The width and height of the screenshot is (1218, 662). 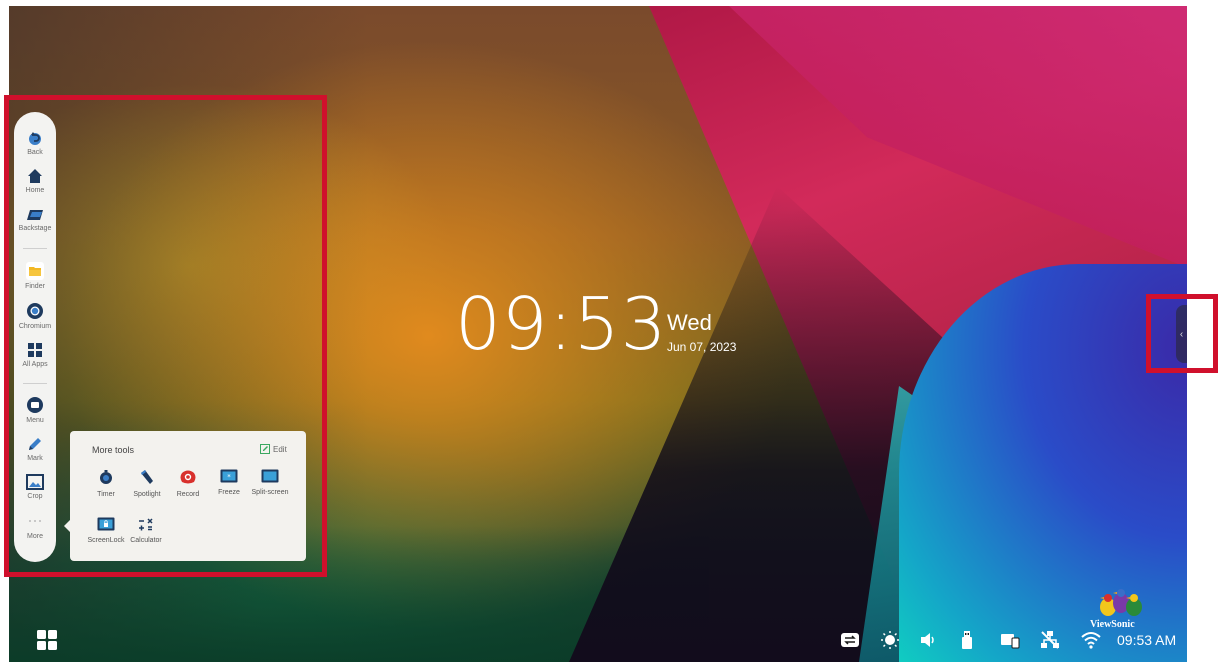 I want to click on wifi-icon, so click(x=1091, y=640).